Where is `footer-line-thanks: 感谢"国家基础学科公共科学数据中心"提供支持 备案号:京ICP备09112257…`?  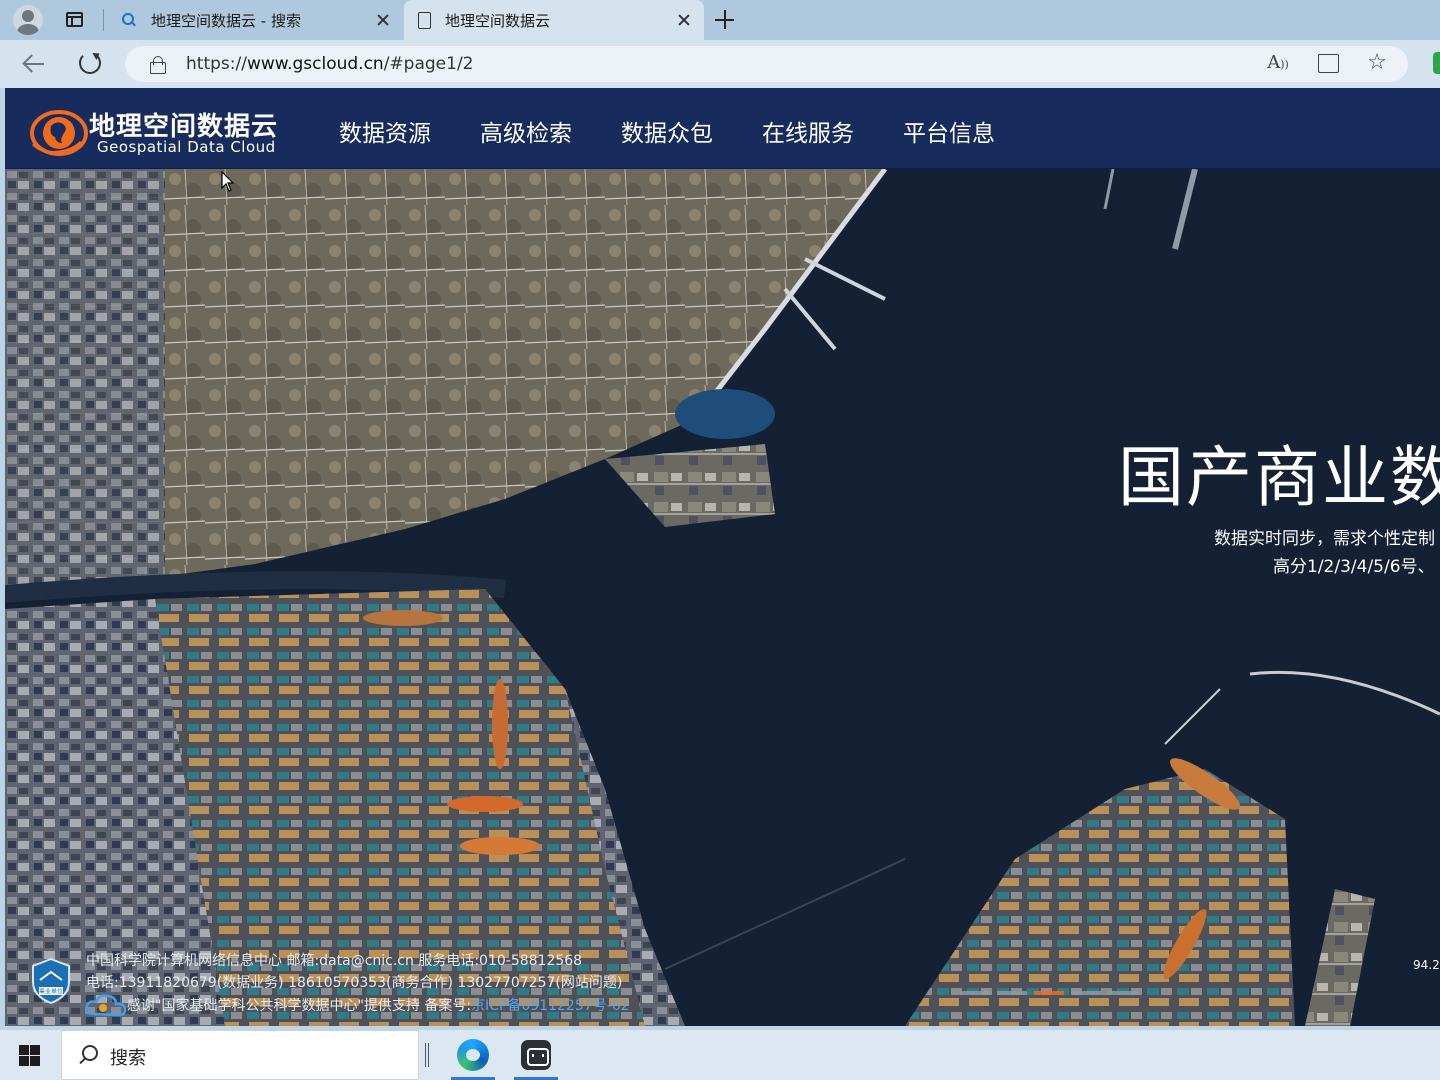 footer-line-thanks: 感谢"国家基础学科公共科学数据中心"提供支持 备案号:京ICP备09112257… is located at coordinates (378, 1005).